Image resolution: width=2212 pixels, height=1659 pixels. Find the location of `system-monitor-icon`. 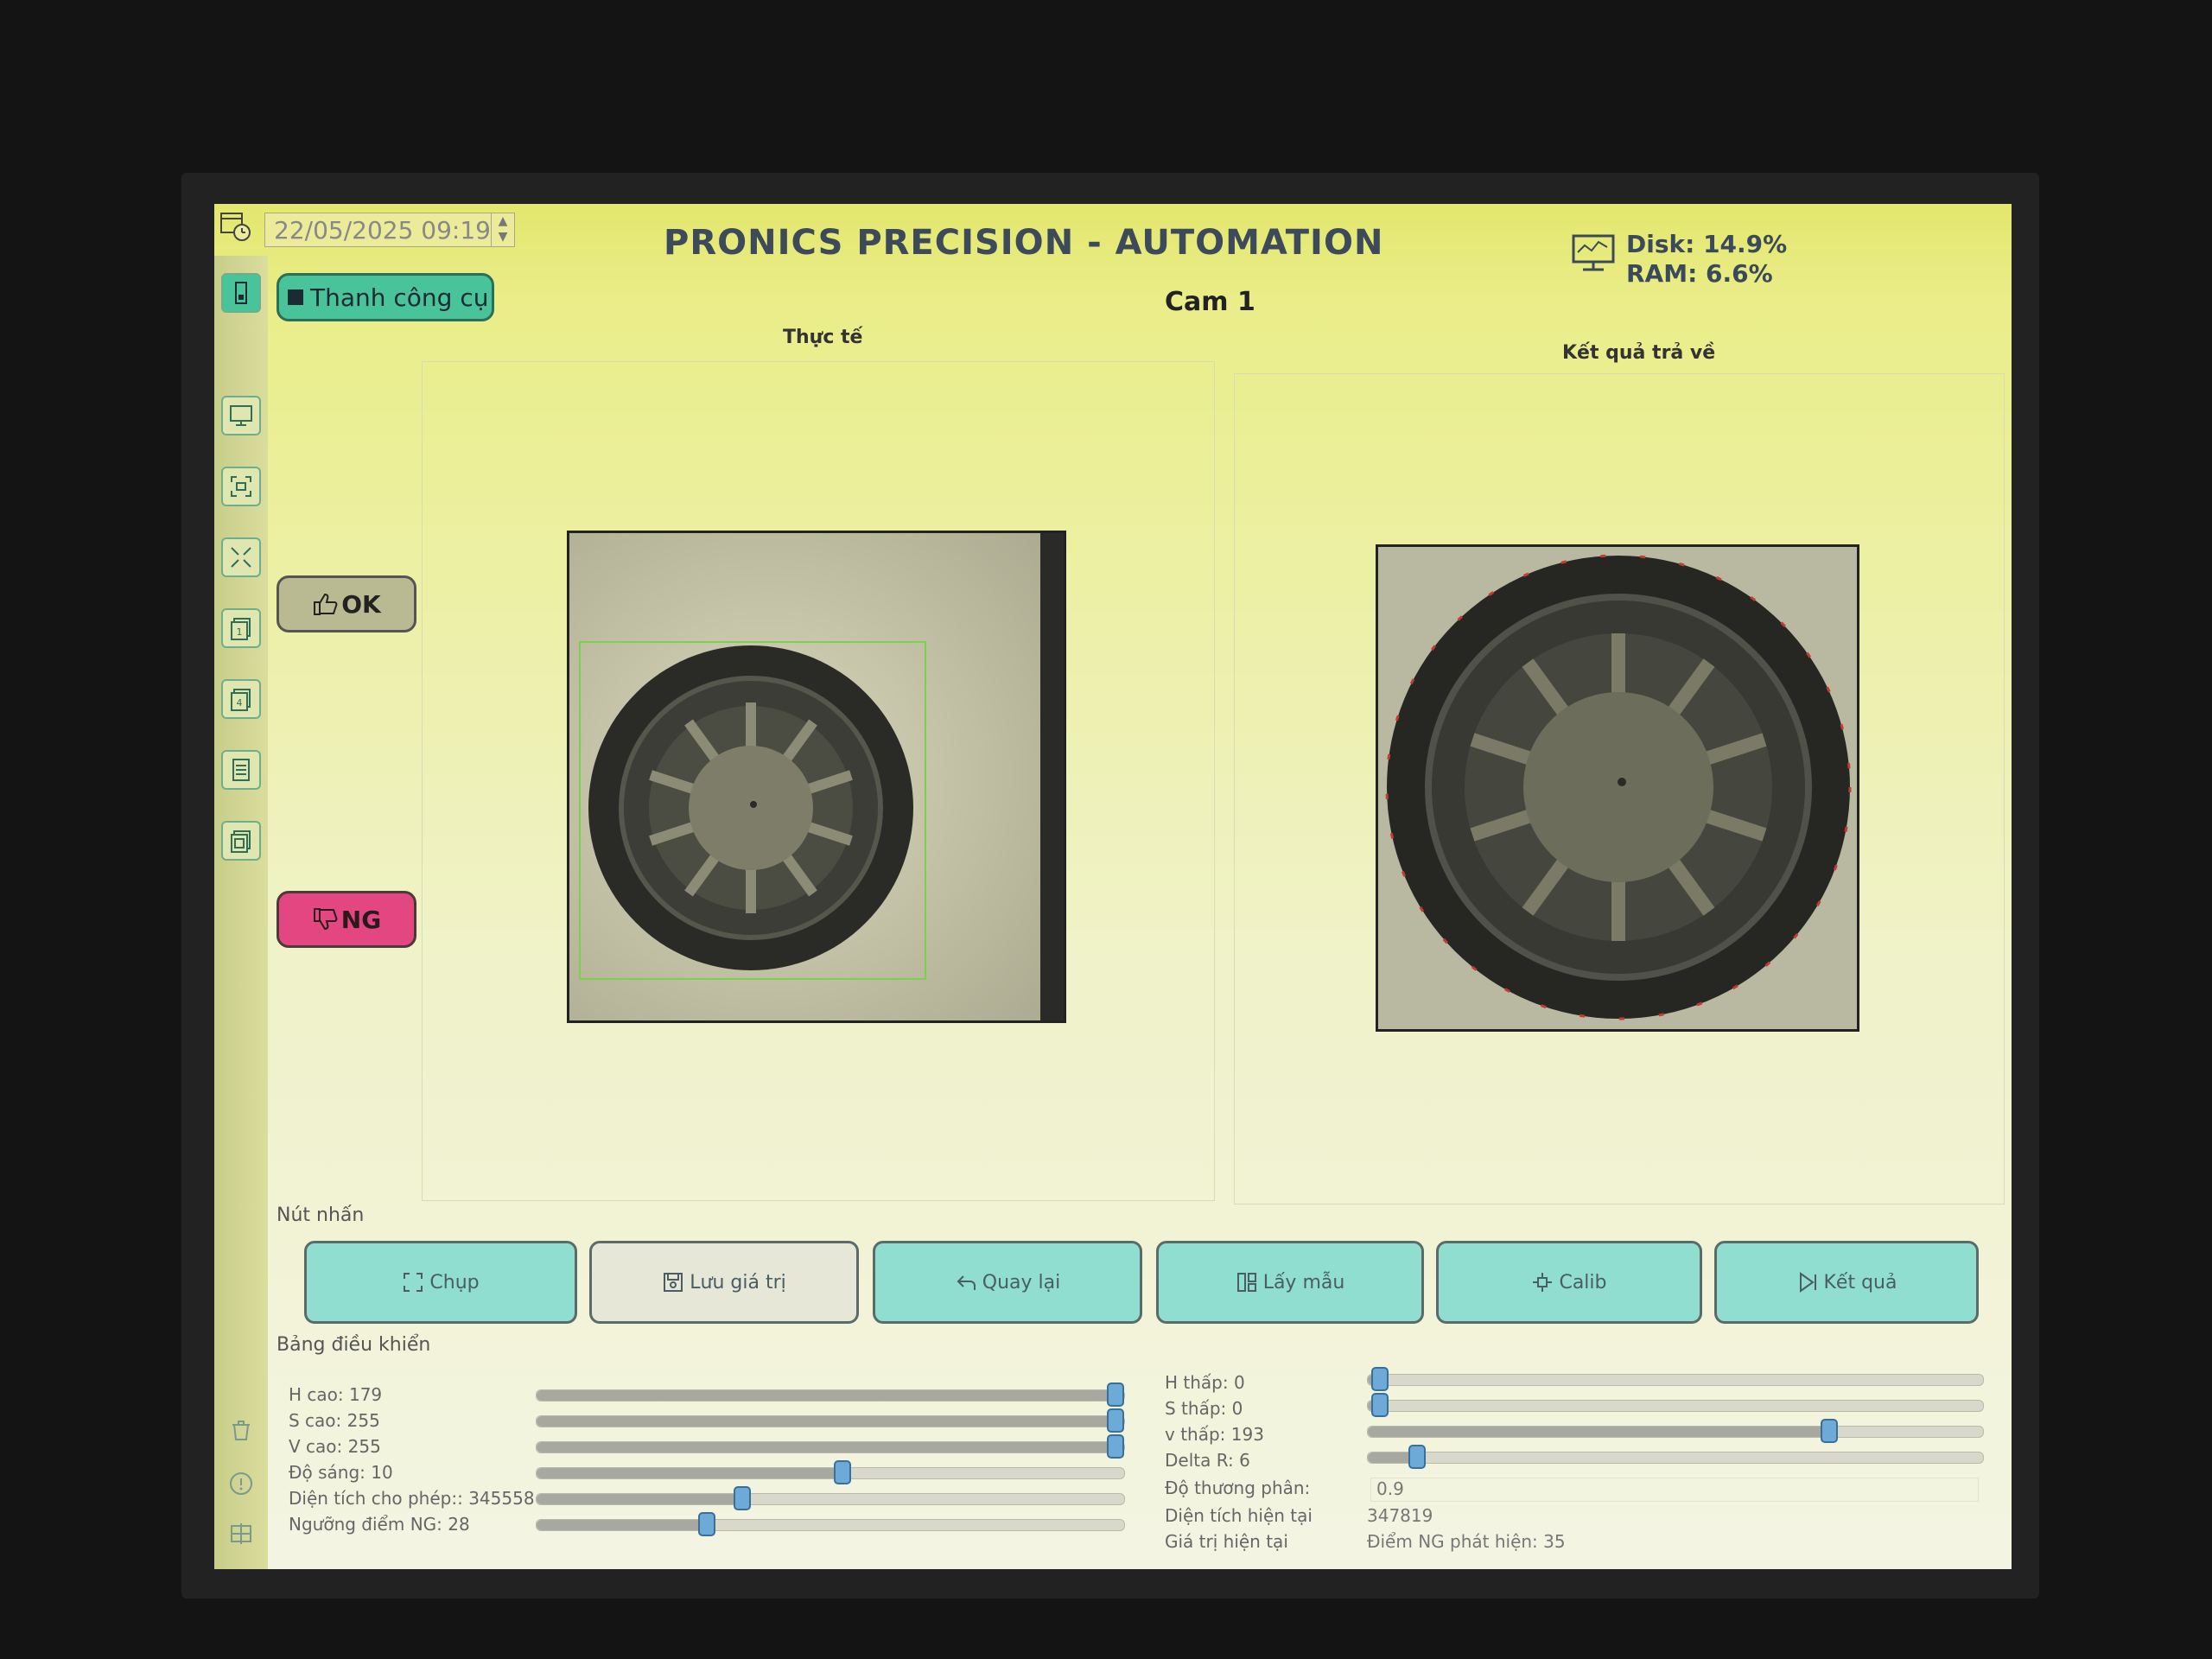

system-monitor-icon is located at coordinates (1593, 252).